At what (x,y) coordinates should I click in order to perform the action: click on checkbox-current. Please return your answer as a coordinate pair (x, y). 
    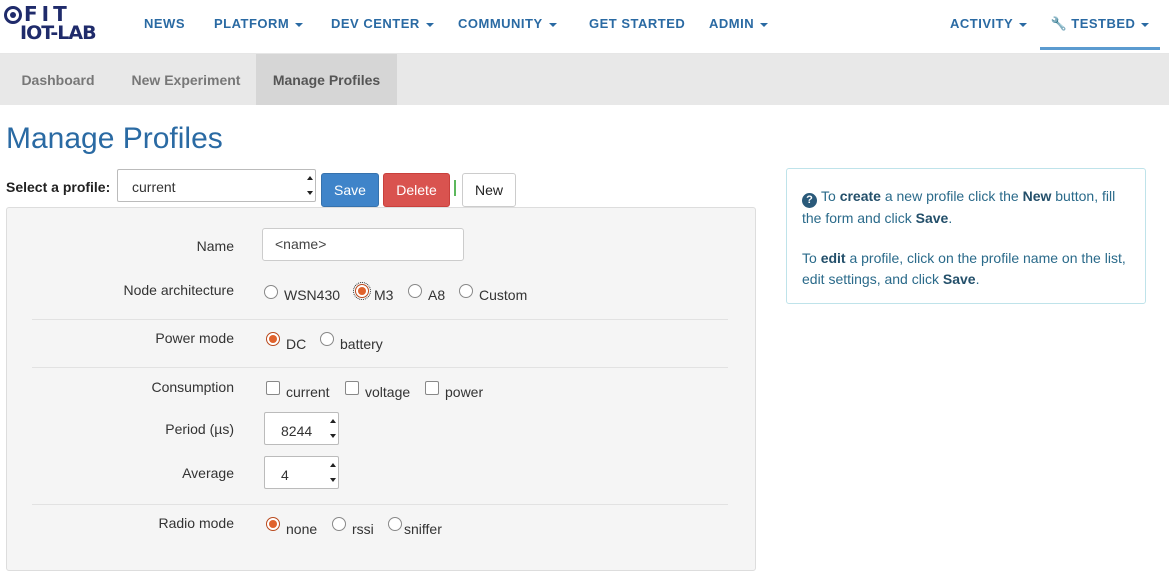
    Looking at the image, I should click on (273, 388).